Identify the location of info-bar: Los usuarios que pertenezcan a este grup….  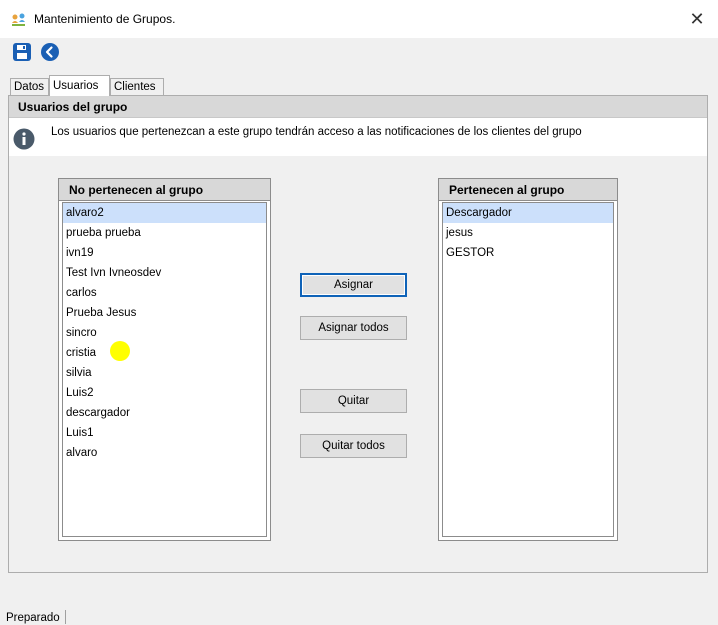
(358, 137).